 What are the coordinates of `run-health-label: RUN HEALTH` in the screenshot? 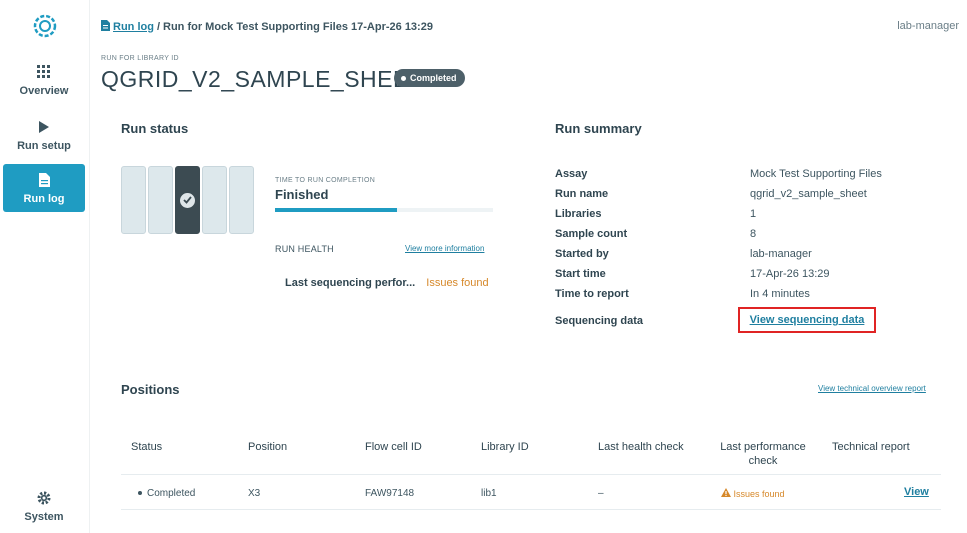 It's located at (304, 249).